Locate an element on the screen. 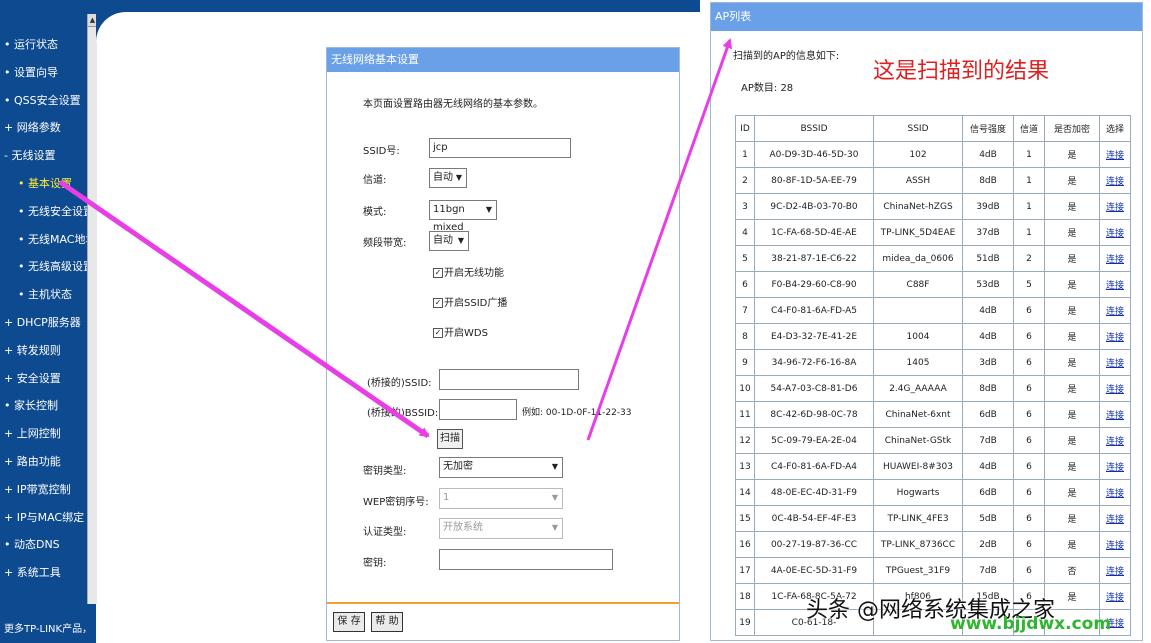 This screenshot has height=643, width=1151. arrow-to-ap-list is located at coordinates (659, 239).